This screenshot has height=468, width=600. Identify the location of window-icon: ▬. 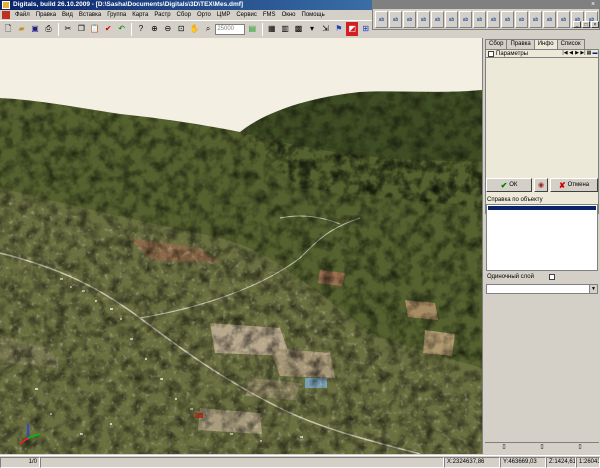
(595, 53).